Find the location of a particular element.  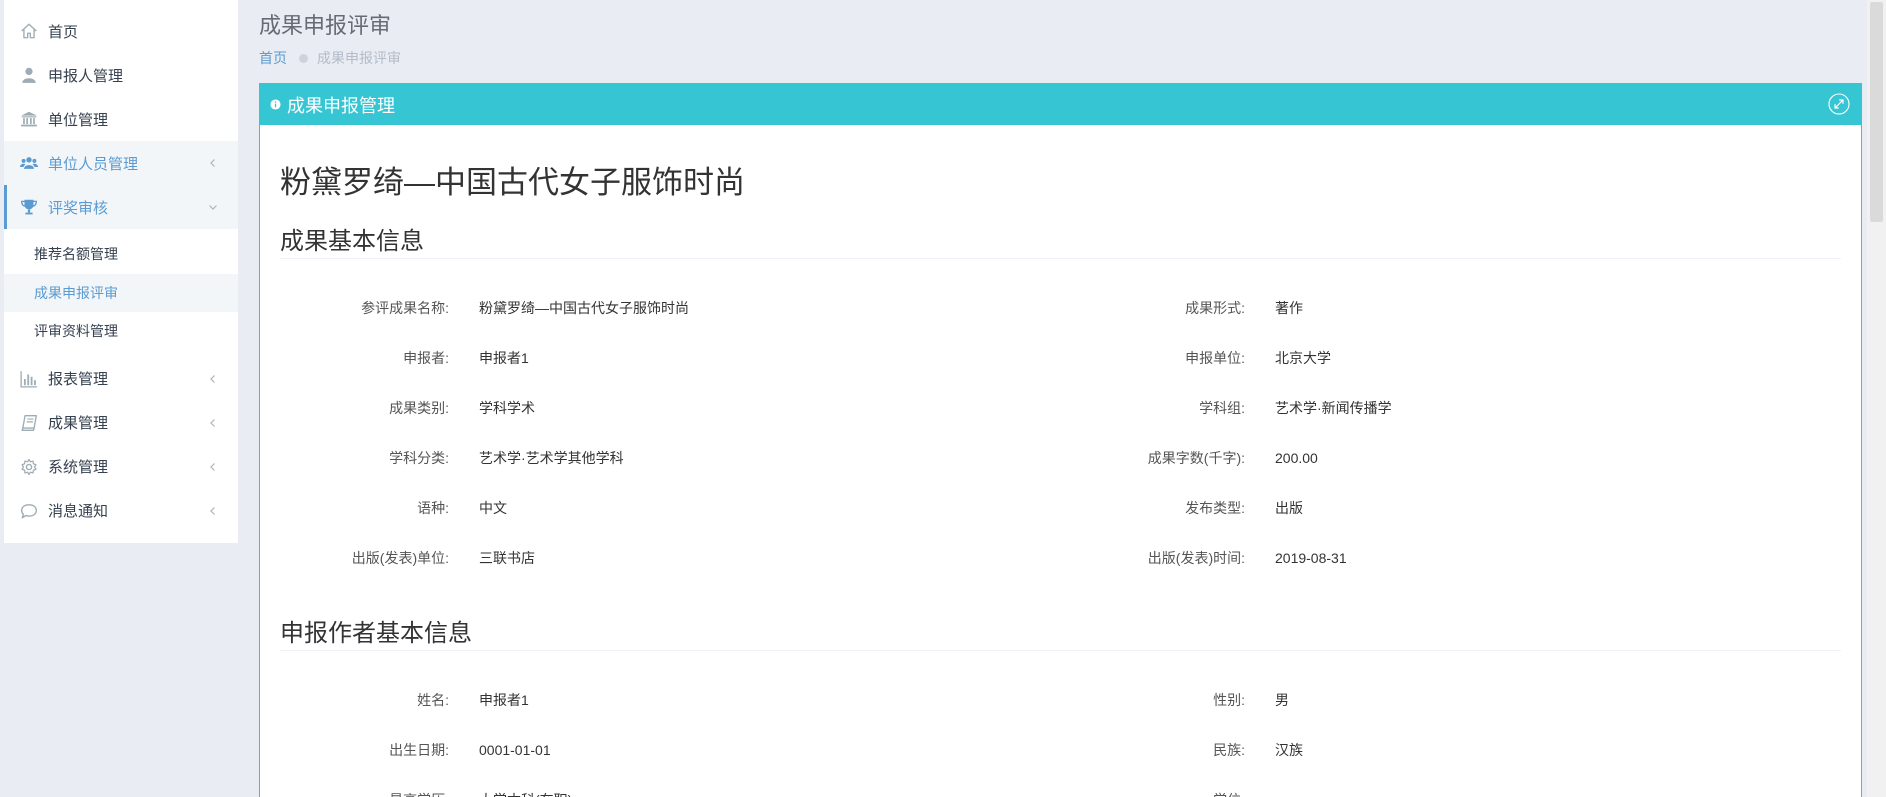

page-scrollbar is located at coordinates (1876, 398).